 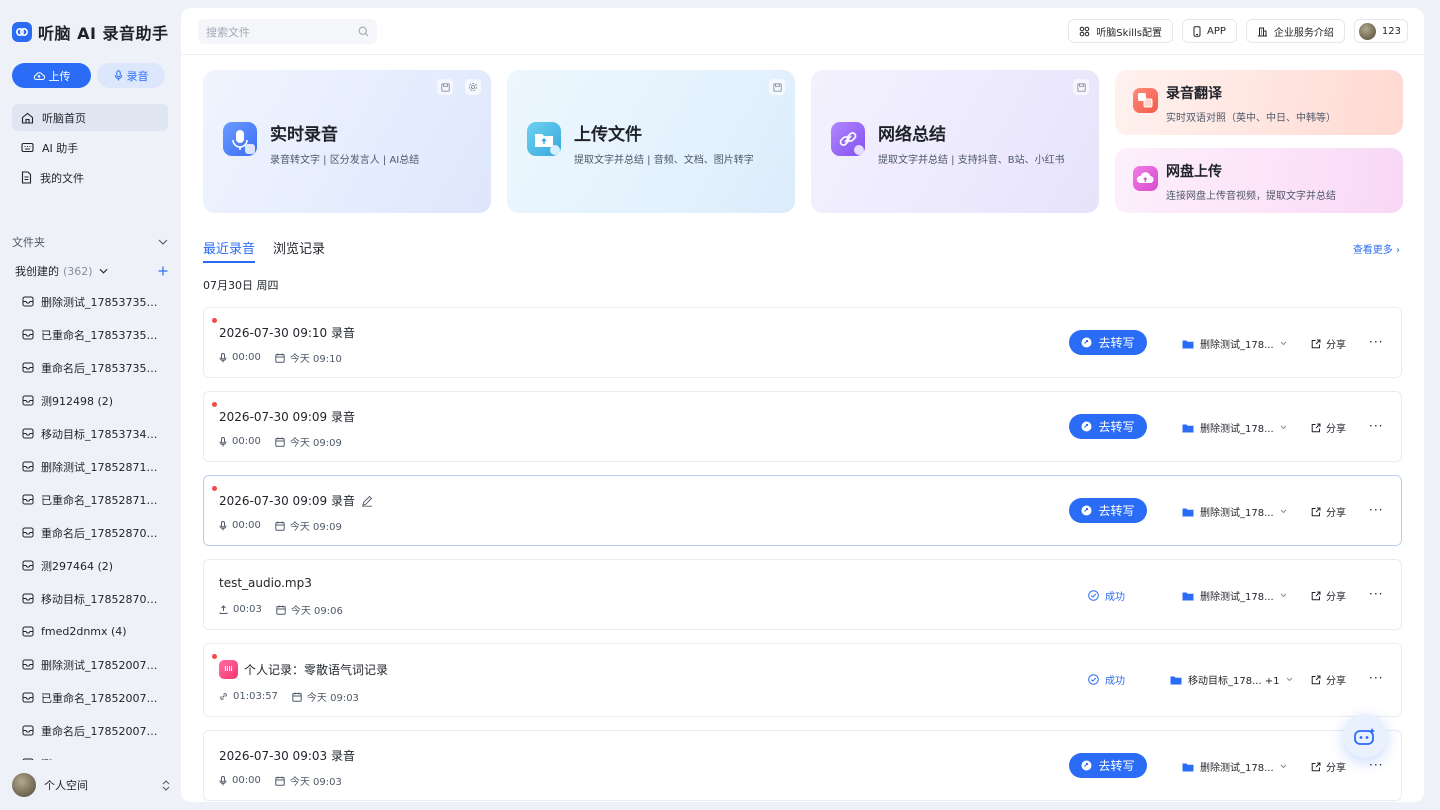 What do you see at coordinates (303, 669) in the screenshot?
I see `recording-title: lili 个人记录：零散语气词记录` at bounding box center [303, 669].